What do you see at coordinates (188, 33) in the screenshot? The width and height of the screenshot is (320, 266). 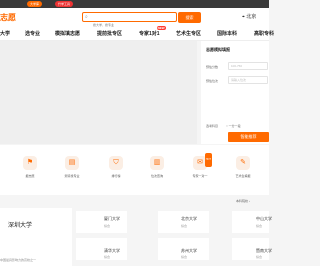 I see `nav-item-art: 艺术生专区` at bounding box center [188, 33].